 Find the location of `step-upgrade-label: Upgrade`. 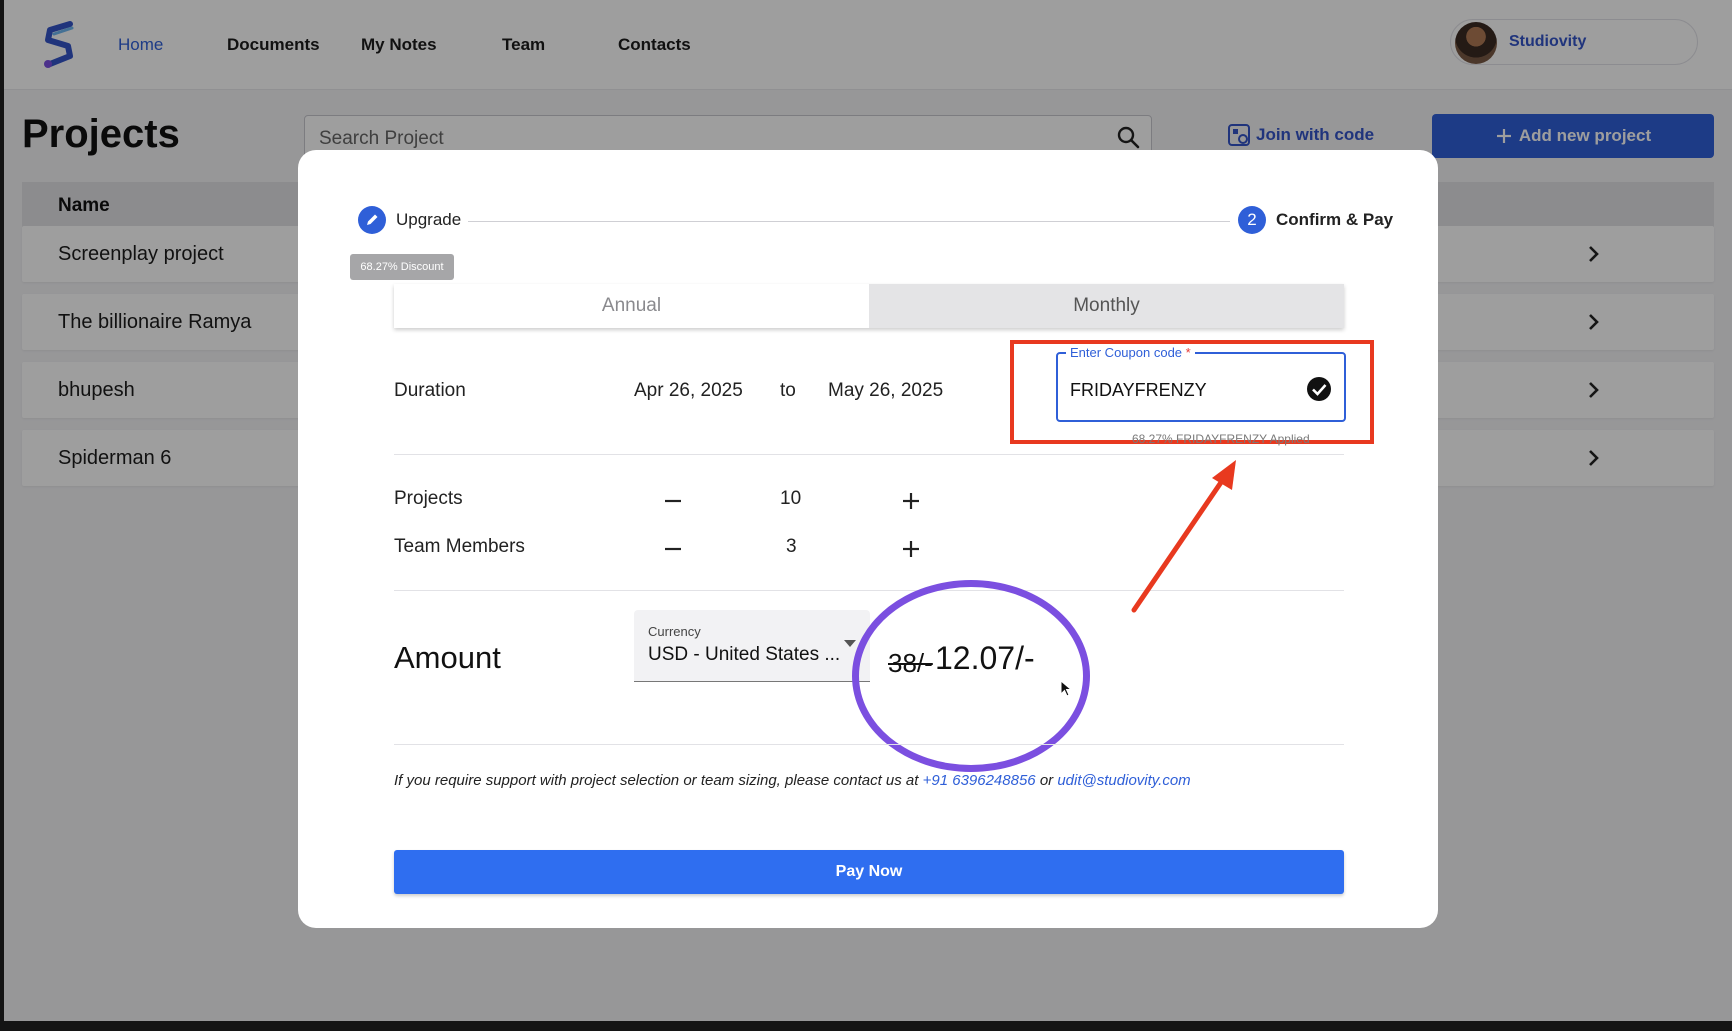

step-upgrade-label: Upgrade is located at coordinates (429, 219).